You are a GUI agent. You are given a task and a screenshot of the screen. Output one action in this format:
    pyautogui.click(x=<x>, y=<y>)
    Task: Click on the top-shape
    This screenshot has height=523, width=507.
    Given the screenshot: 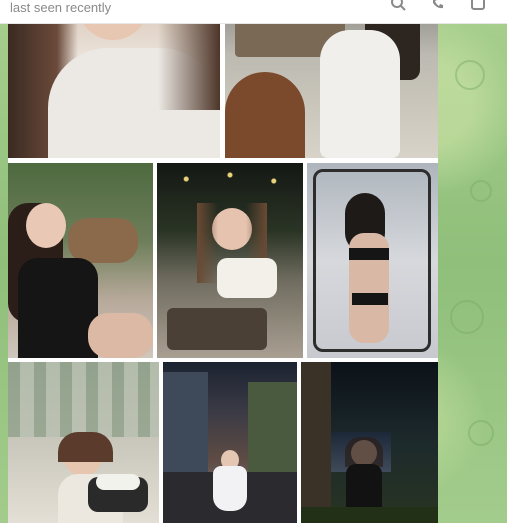 What is the action you would take?
    pyautogui.click(x=247, y=278)
    